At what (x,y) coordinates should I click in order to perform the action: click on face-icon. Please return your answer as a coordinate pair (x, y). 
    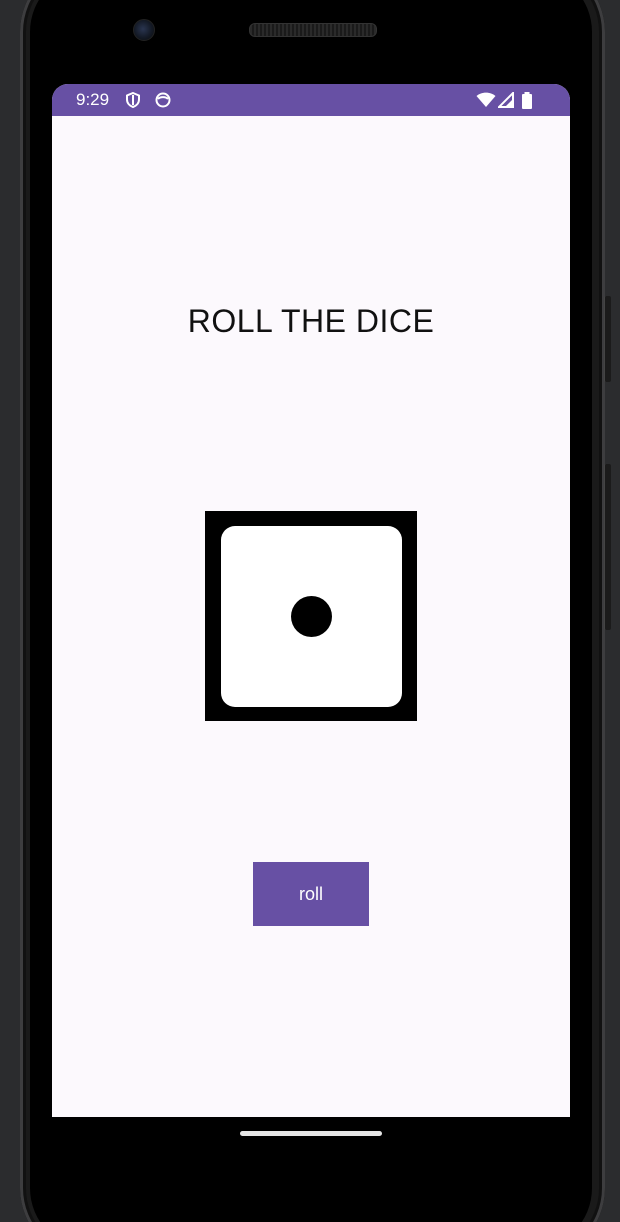
    Looking at the image, I should click on (163, 100).